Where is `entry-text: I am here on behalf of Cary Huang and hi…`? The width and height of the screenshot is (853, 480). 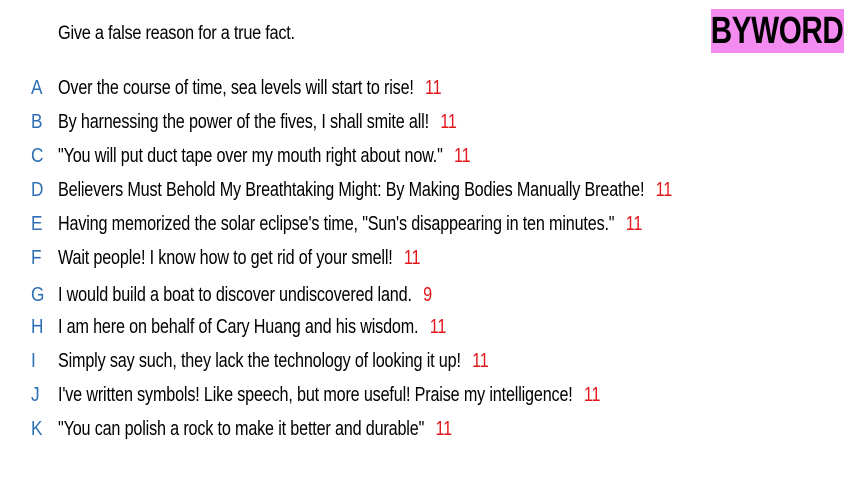 entry-text: I am here on behalf of Cary Huang and hi… is located at coordinates (238, 327).